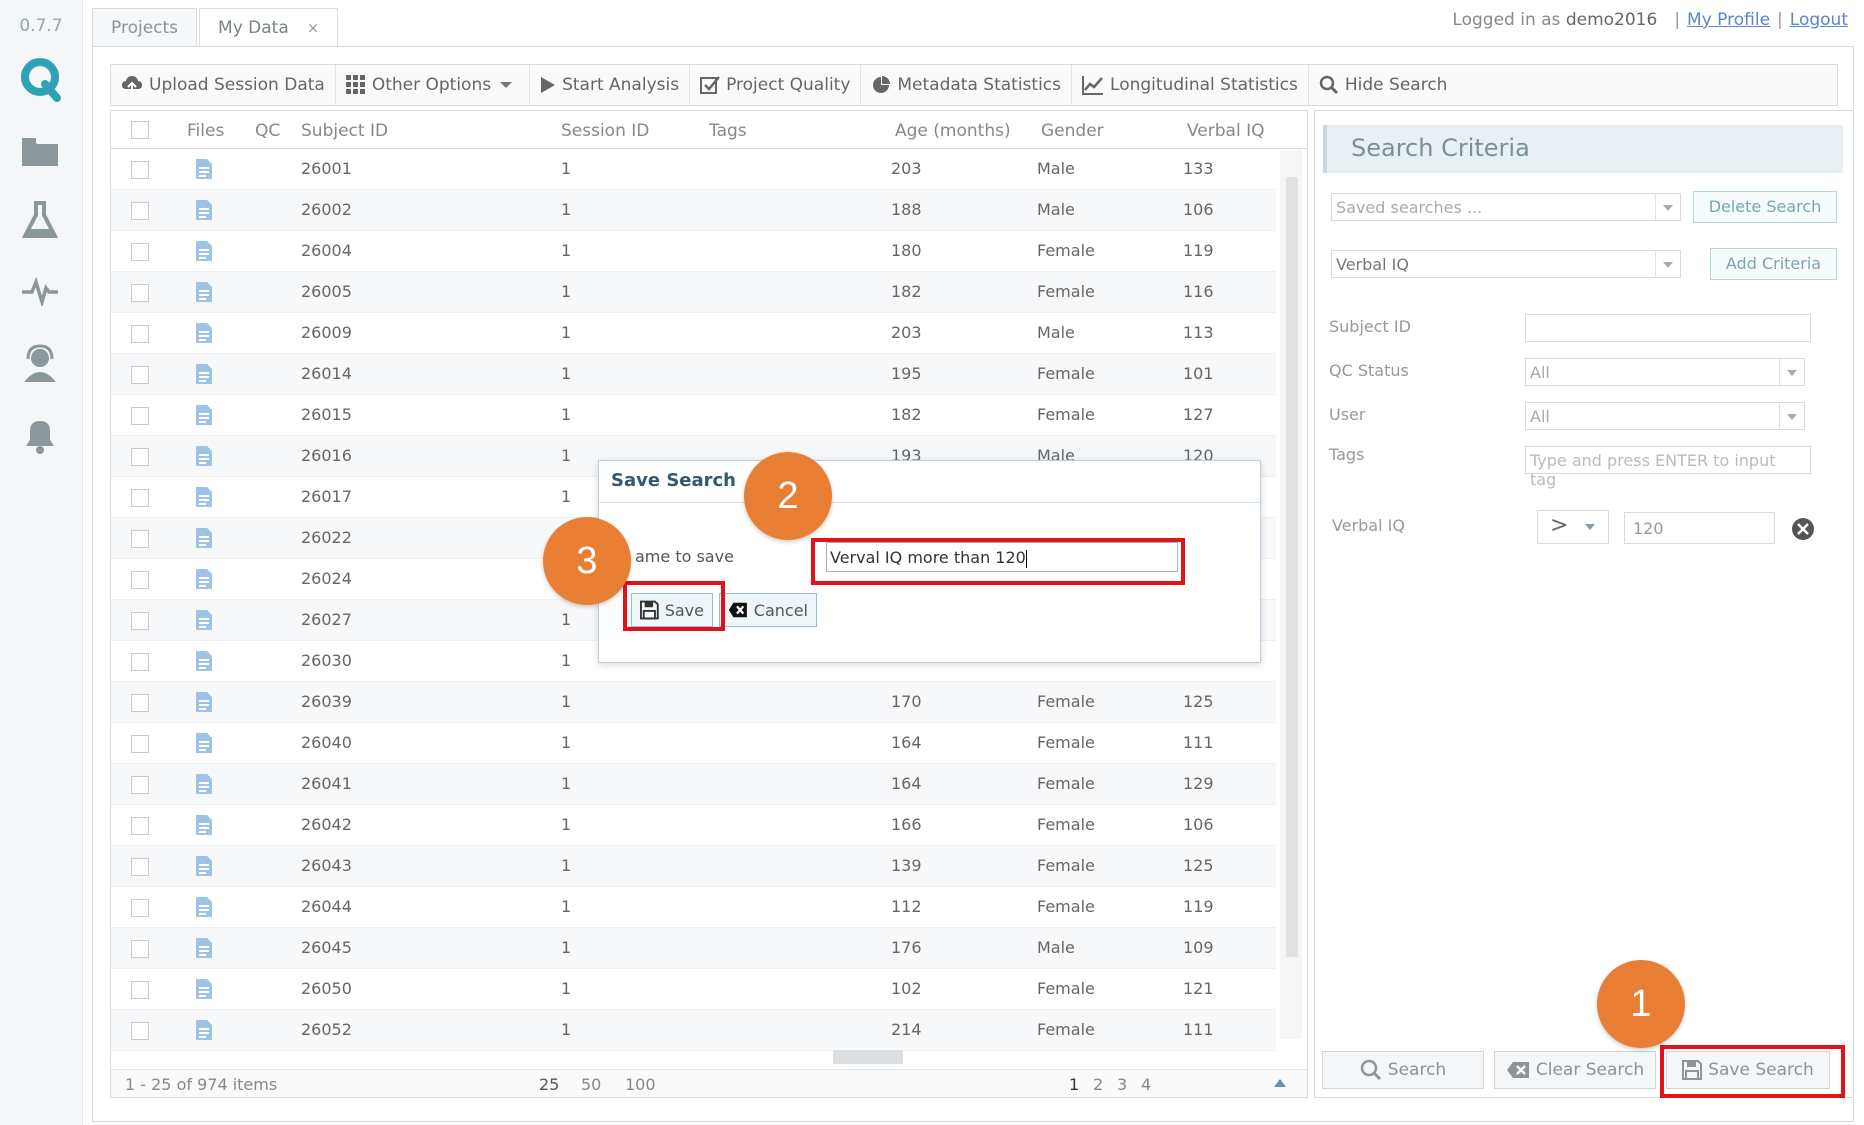 This screenshot has height=1125, width=1864. Describe the element at coordinates (1074, 1084) in the screenshot. I see `page-1: 1` at that location.